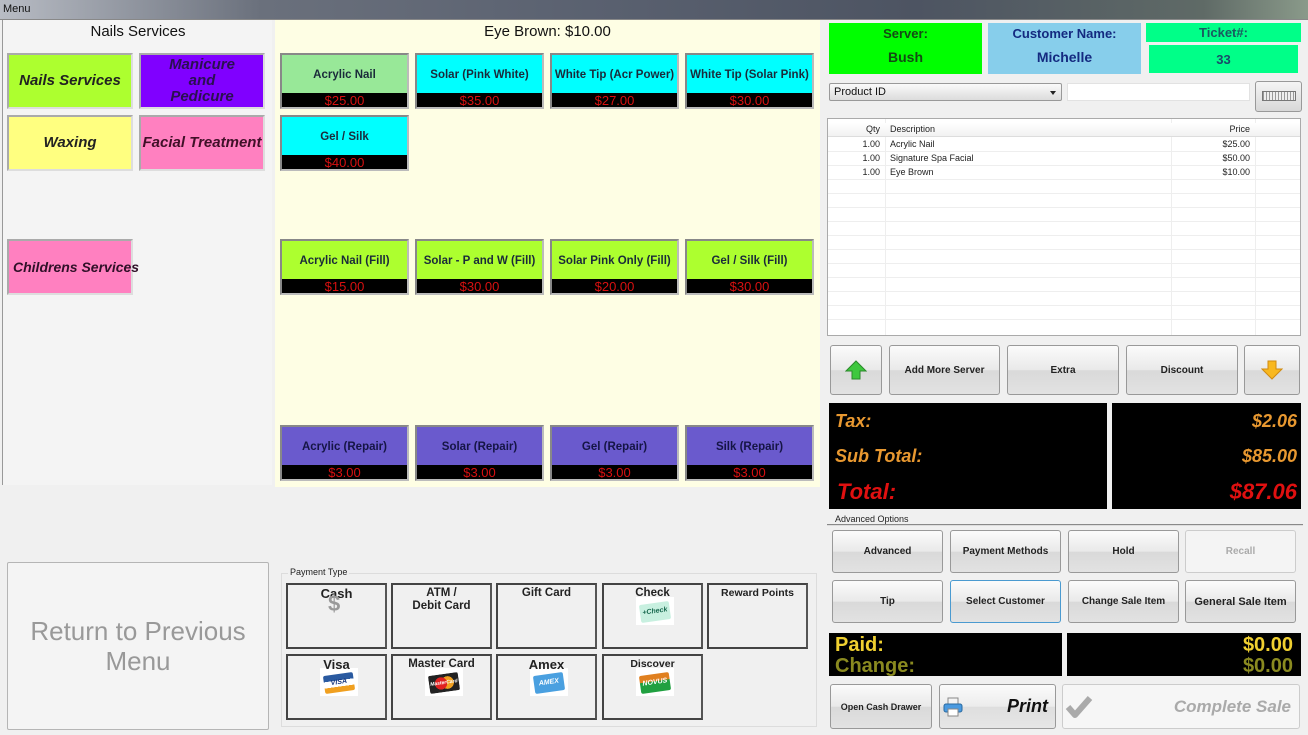 This screenshot has height=735, width=1308. Describe the element at coordinates (614, 472) in the screenshot. I see `service-price: $3.00` at that location.